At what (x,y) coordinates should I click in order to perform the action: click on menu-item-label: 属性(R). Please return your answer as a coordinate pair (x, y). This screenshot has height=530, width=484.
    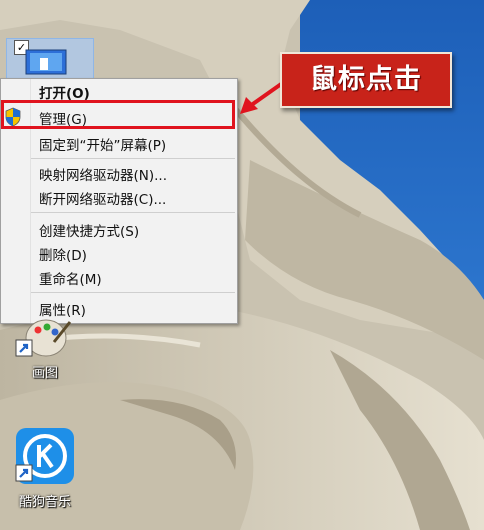
    Looking at the image, I should click on (62, 311).